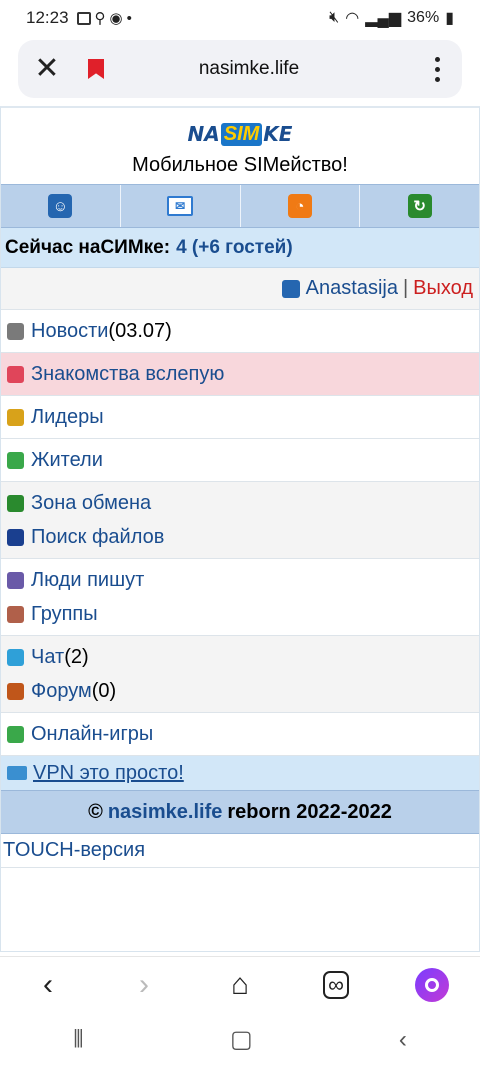  I want to click on close-tab-button: ✕, so click(47, 69).